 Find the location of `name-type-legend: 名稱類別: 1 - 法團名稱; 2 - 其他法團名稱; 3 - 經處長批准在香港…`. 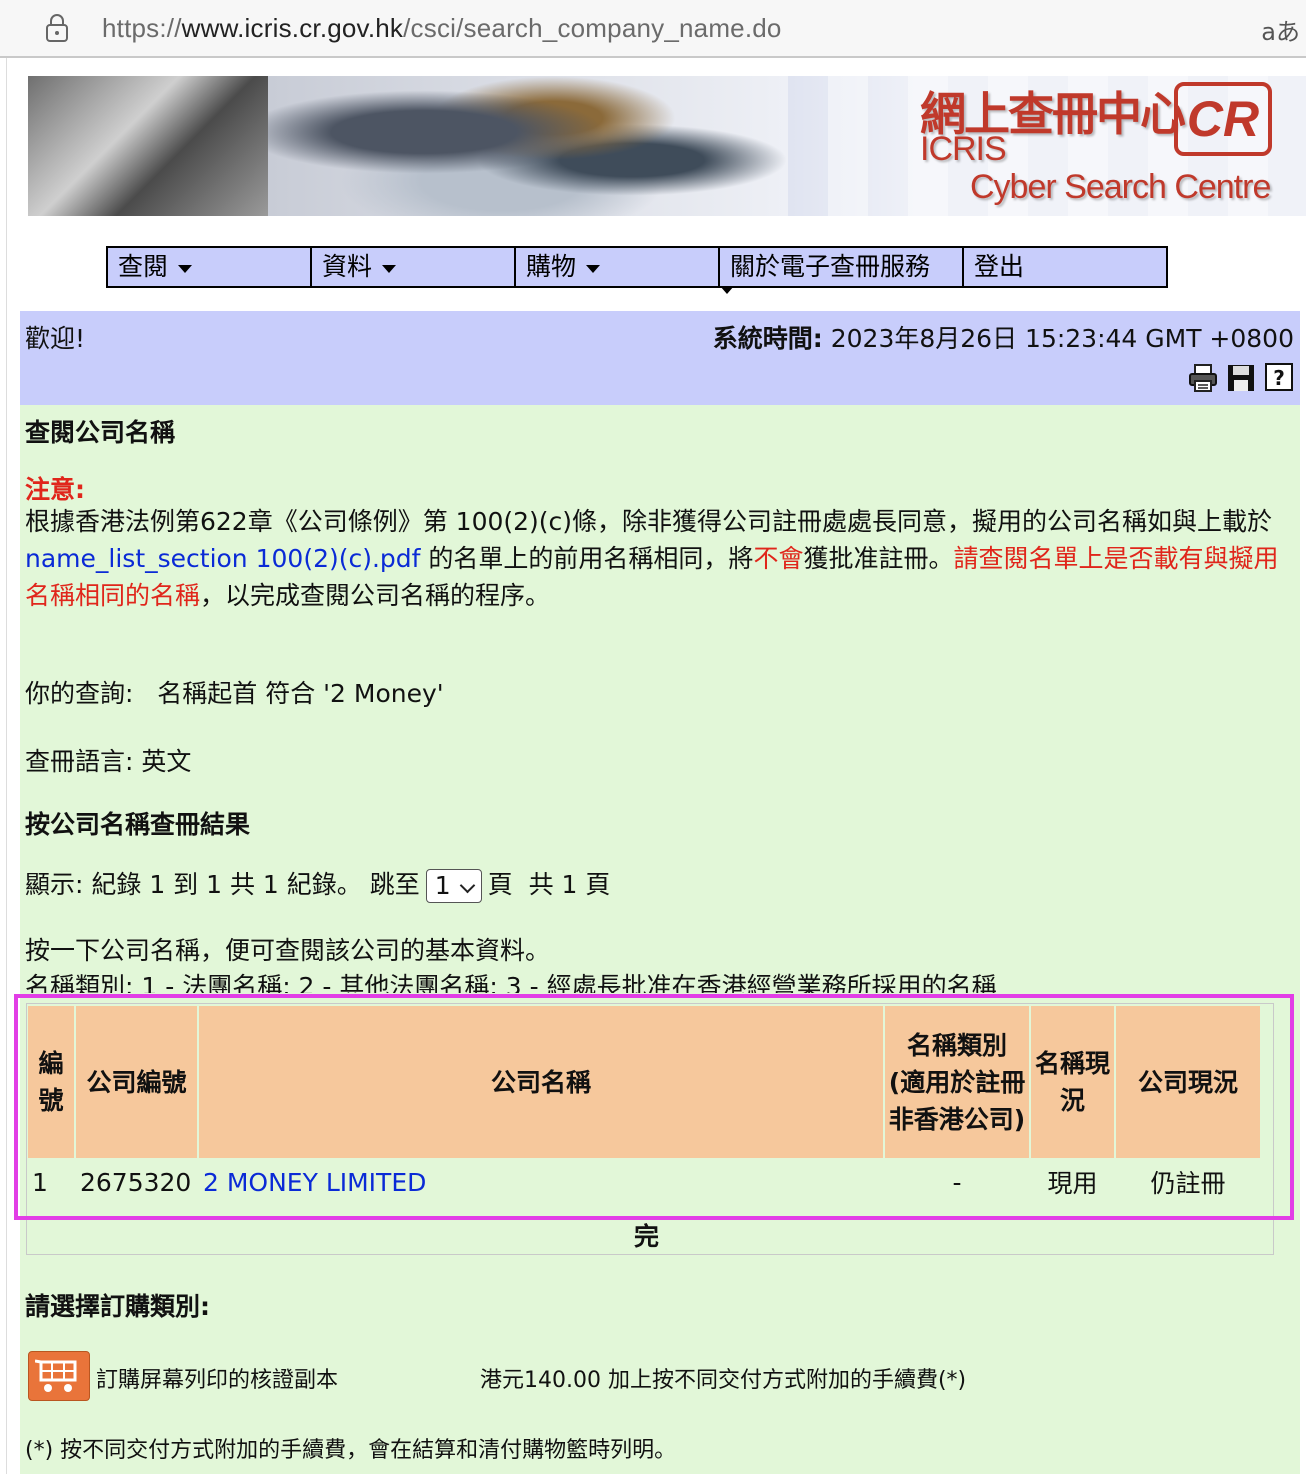

name-type-legend: 名稱類別: 1 - 法團名稱; 2 - 其他法團名稱; 3 - 經處長批准在香港… is located at coordinates (511, 982).